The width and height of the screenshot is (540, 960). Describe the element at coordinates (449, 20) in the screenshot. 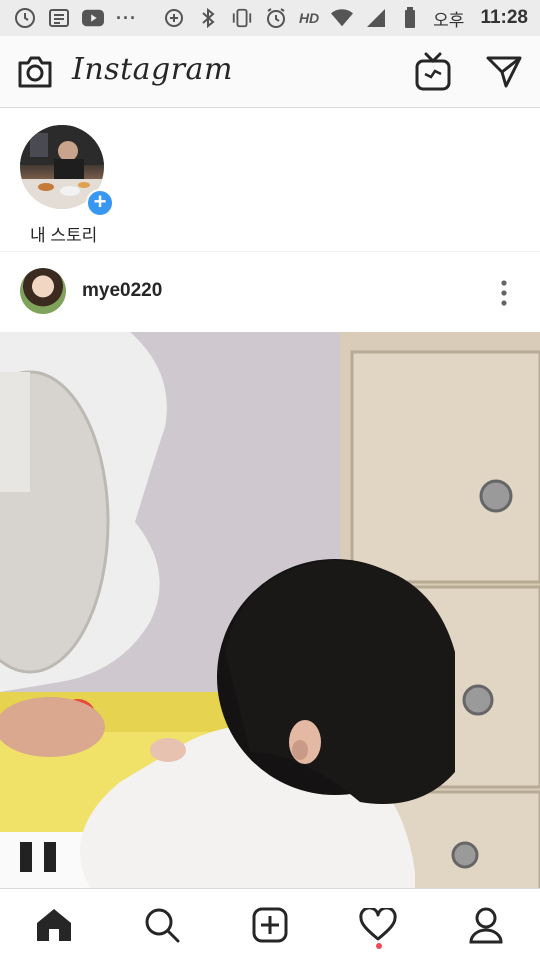

I see `status-ampm: 오후` at that location.